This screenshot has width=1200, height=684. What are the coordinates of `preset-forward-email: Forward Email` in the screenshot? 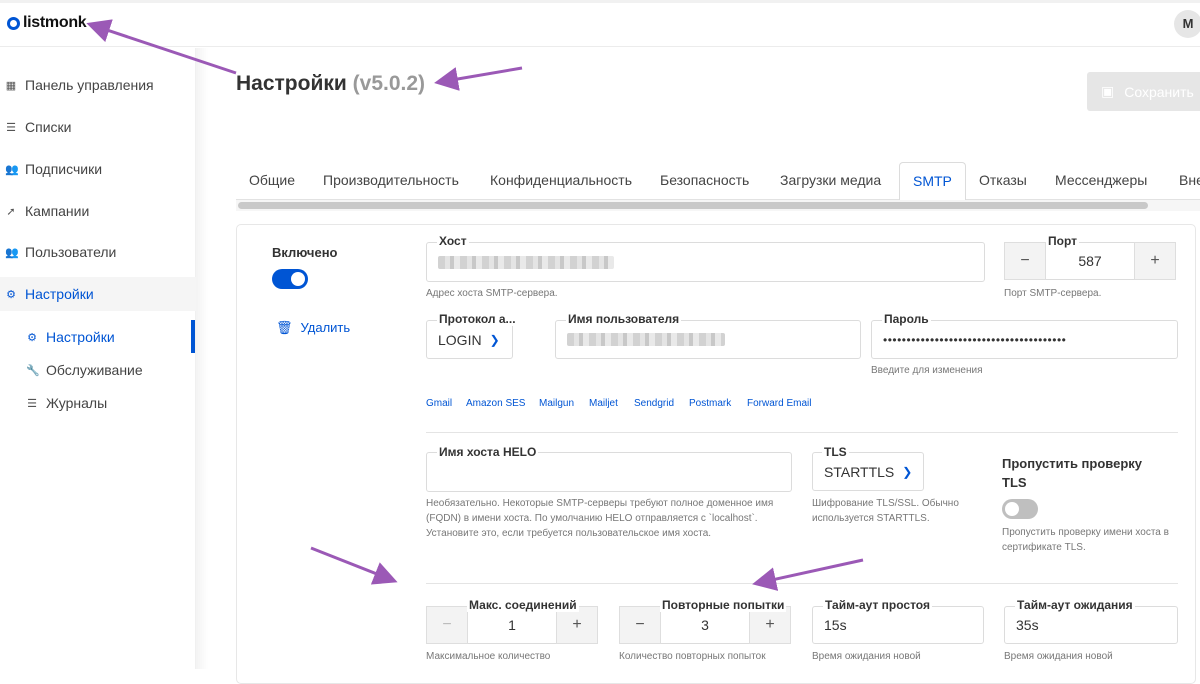 It's located at (779, 403).